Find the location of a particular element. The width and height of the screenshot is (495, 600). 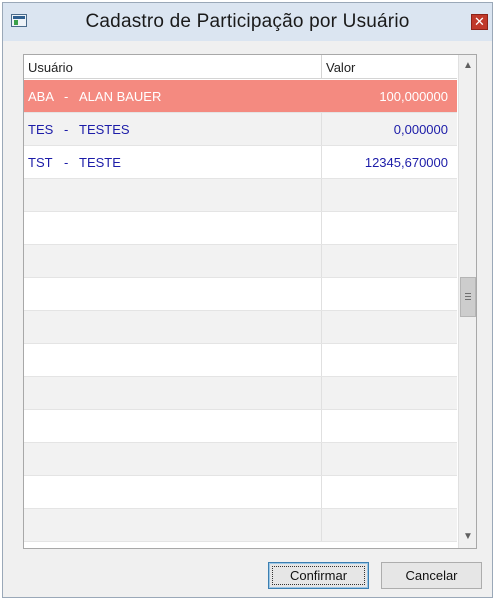

user-name: ALAN BAUER is located at coordinates (120, 96).